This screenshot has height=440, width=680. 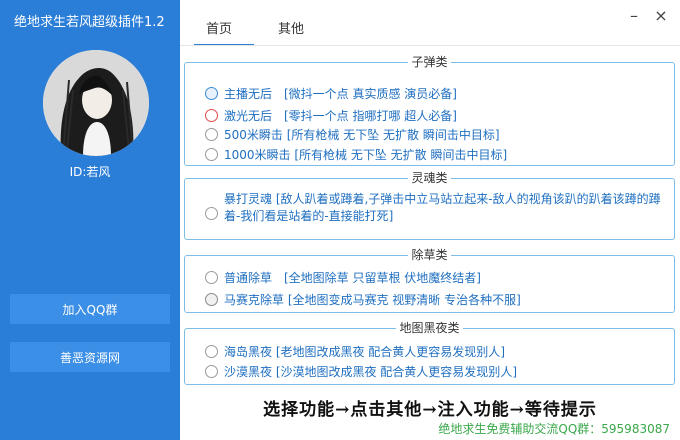 What do you see at coordinates (219, 27) in the screenshot?
I see `tab-home: 首页` at bounding box center [219, 27].